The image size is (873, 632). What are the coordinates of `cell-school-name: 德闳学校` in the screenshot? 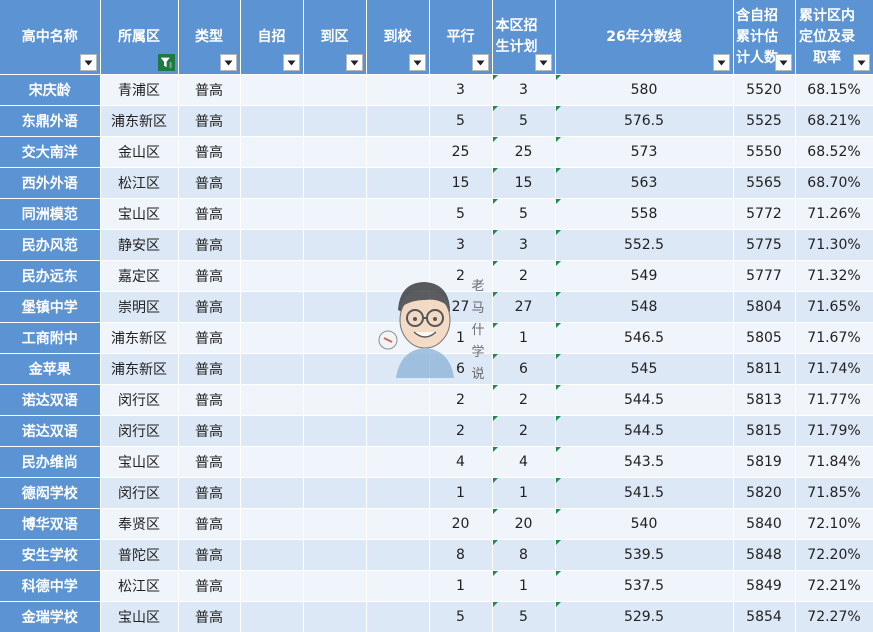 It's located at (50, 493).